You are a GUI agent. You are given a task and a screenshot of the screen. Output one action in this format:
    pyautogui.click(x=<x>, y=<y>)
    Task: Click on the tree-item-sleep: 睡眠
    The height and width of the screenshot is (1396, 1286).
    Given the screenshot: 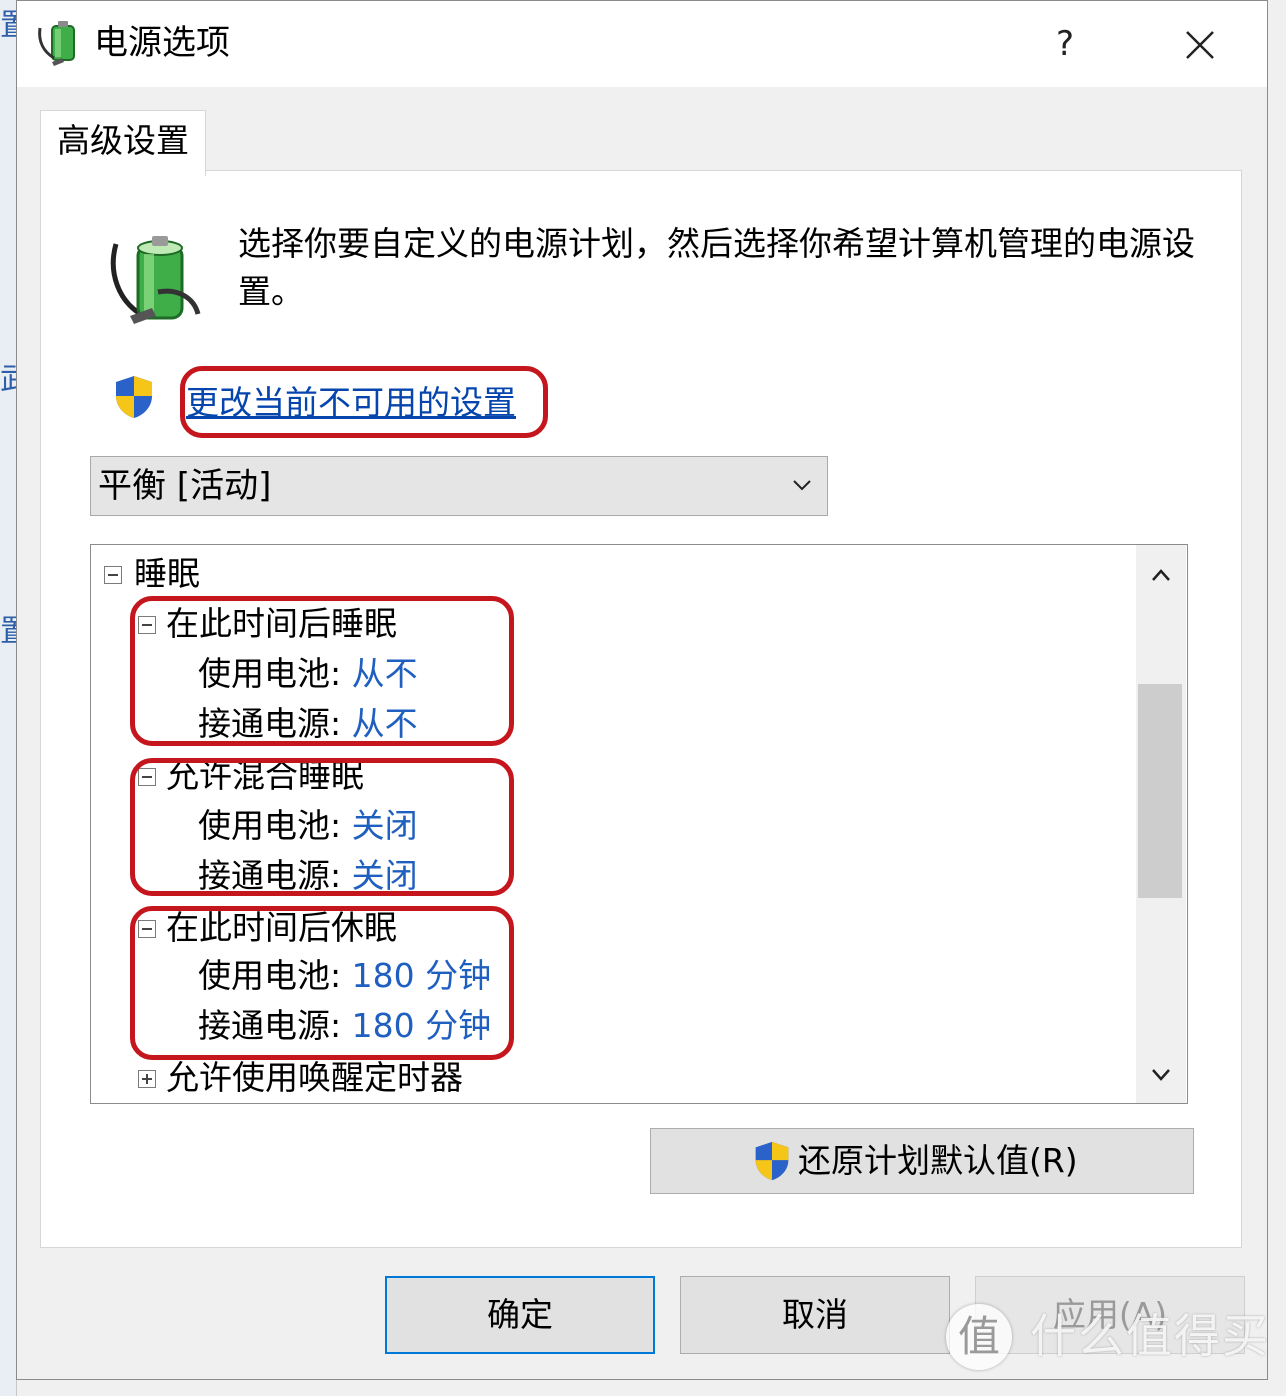 What is the action you would take?
    pyautogui.click(x=167, y=574)
    